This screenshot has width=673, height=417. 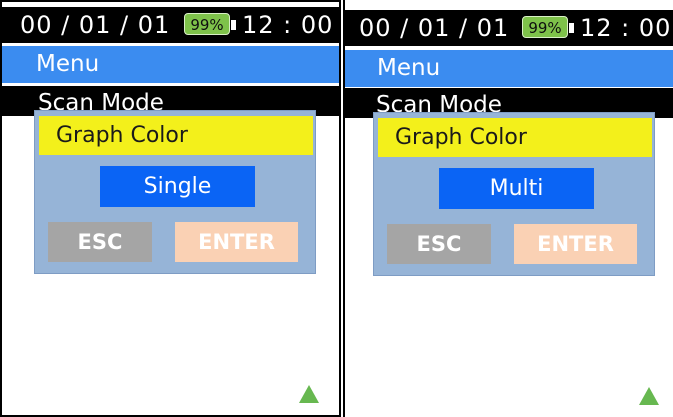 What do you see at coordinates (177, 186) in the screenshot?
I see `graph-color-value: Single` at bounding box center [177, 186].